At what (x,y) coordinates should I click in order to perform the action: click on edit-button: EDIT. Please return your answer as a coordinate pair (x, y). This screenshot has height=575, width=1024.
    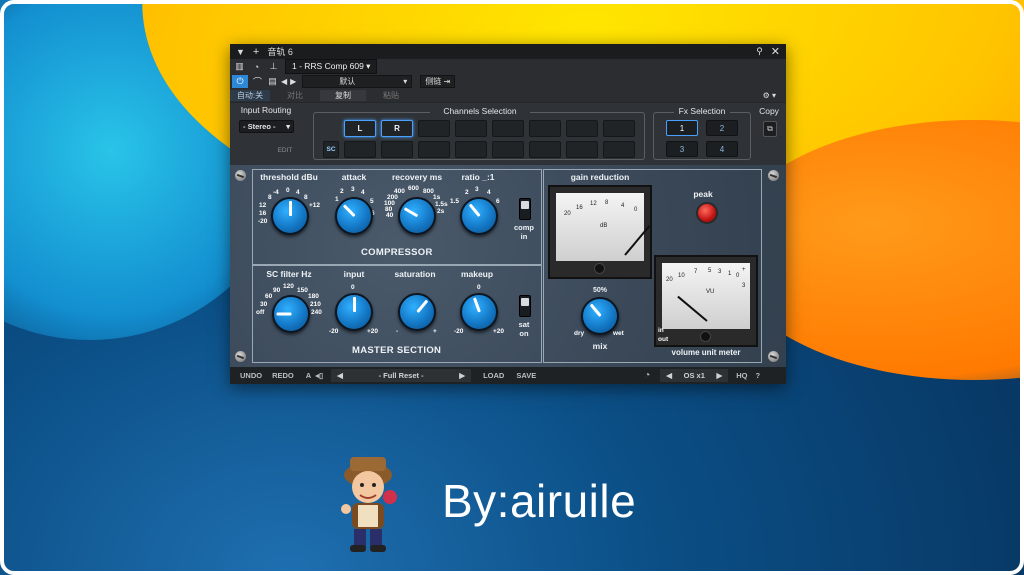
    Looking at the image, I should click on (285, 150).